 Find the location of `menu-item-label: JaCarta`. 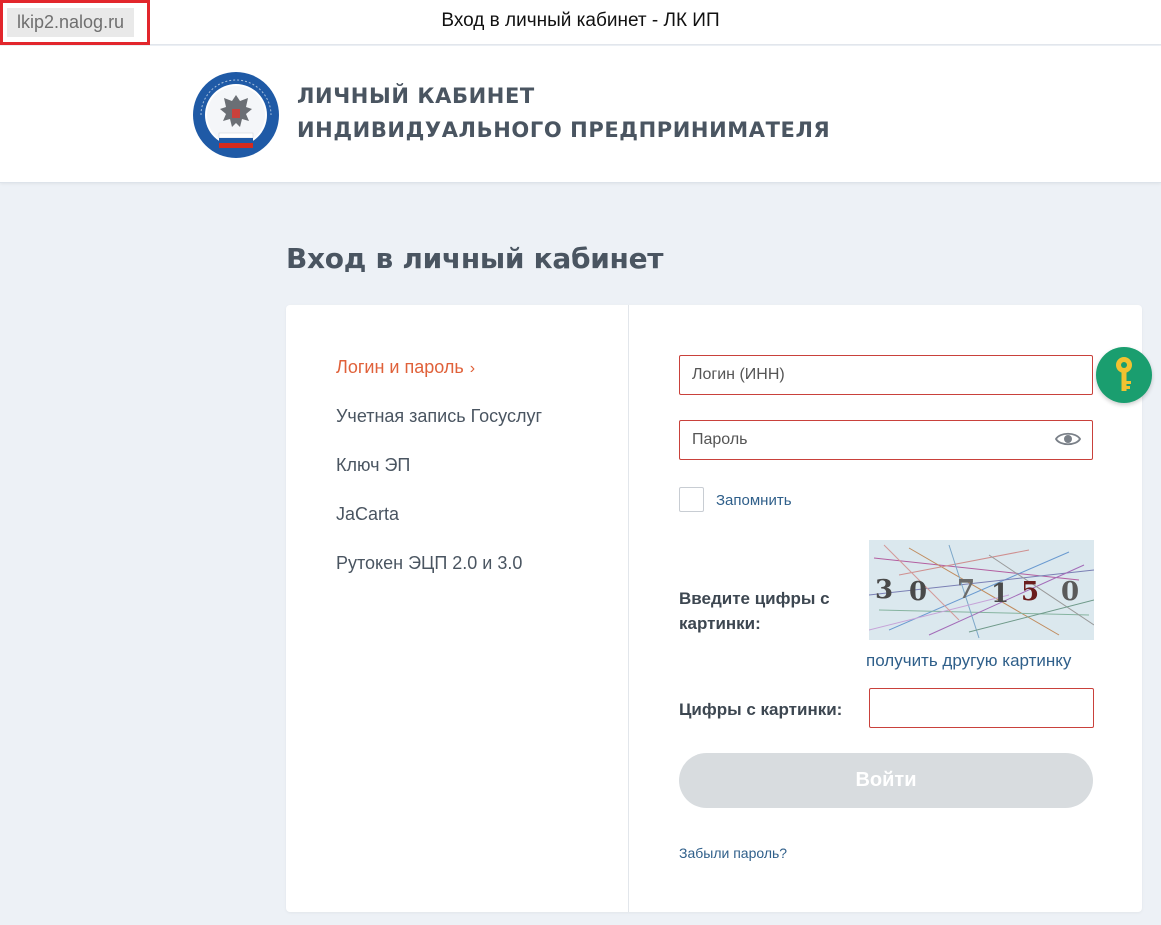

menu-item-label: JaCarta is located at coordinates (368, 514).